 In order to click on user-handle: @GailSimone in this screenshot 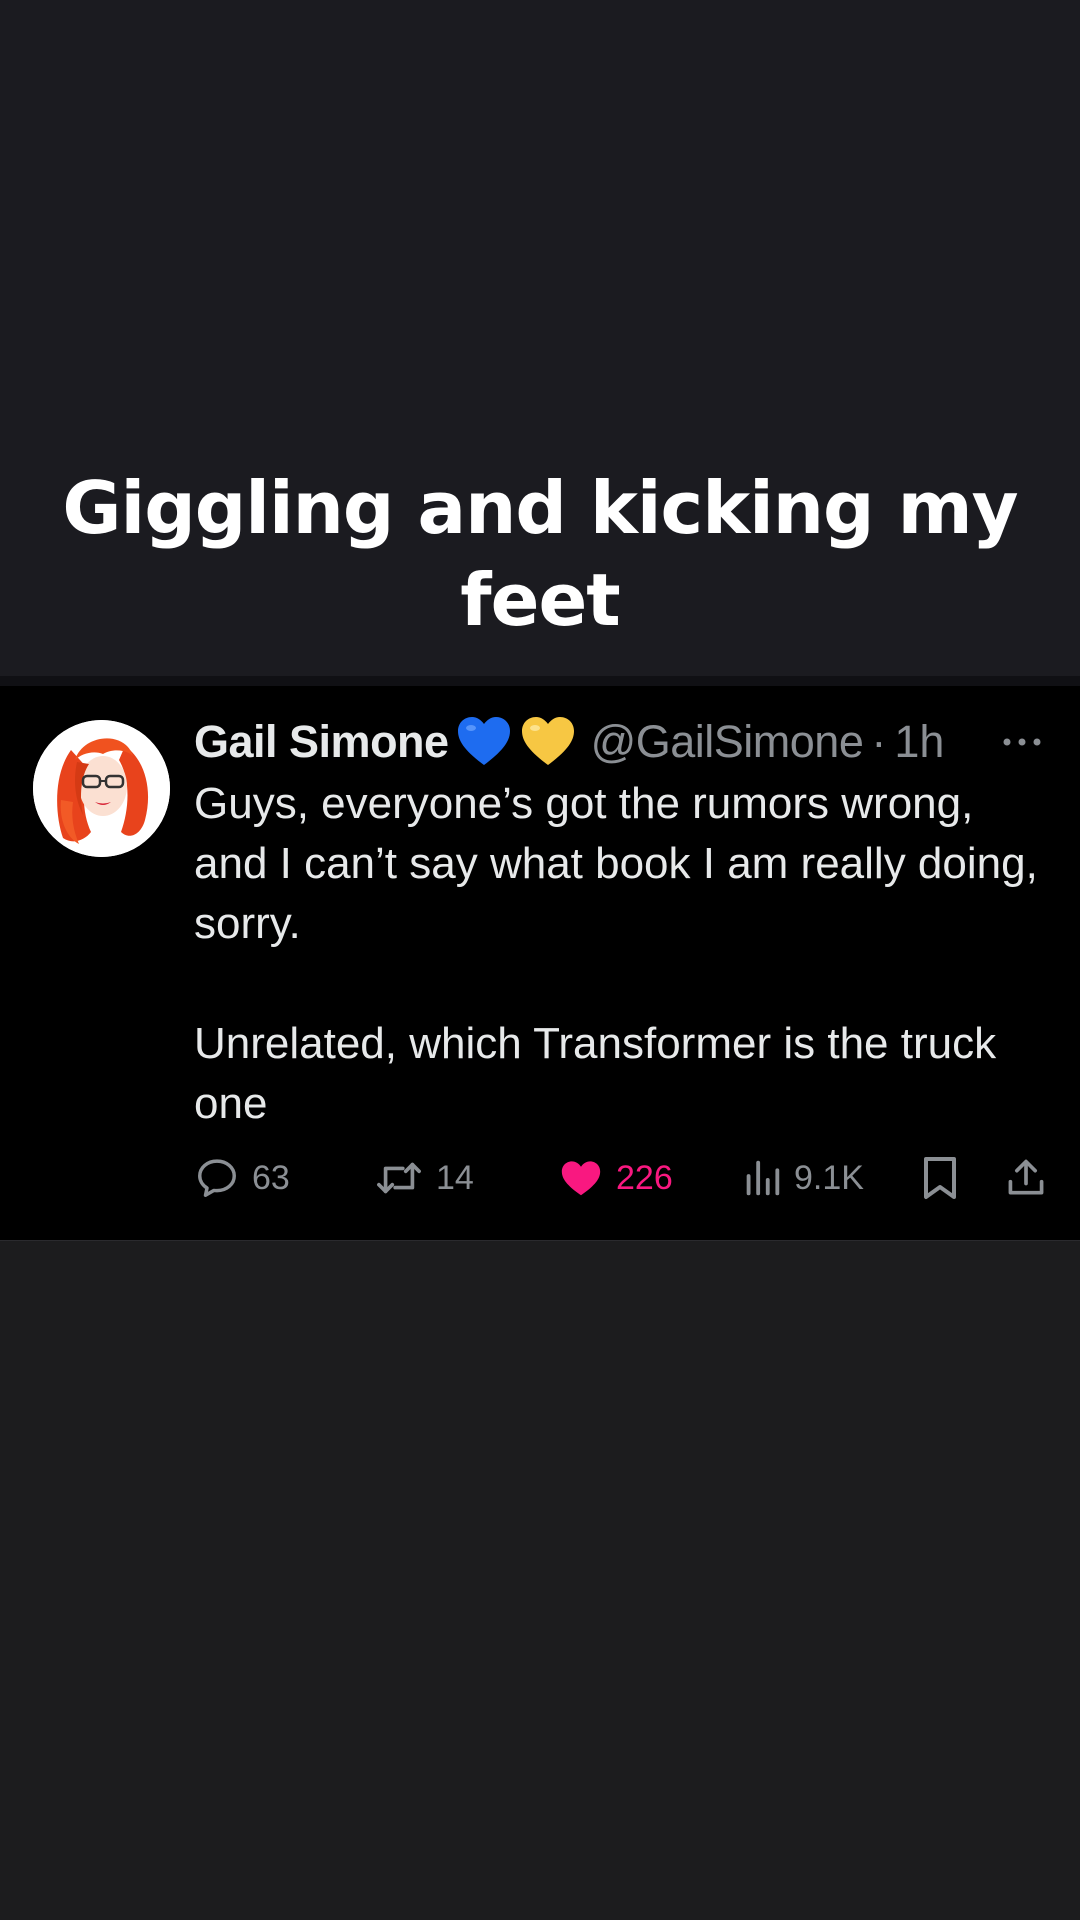, I will do `click(727, 742)`.